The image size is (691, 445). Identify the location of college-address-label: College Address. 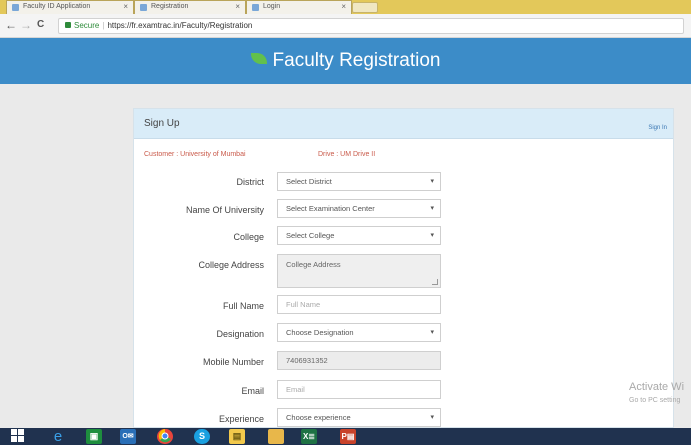
(231, 265).